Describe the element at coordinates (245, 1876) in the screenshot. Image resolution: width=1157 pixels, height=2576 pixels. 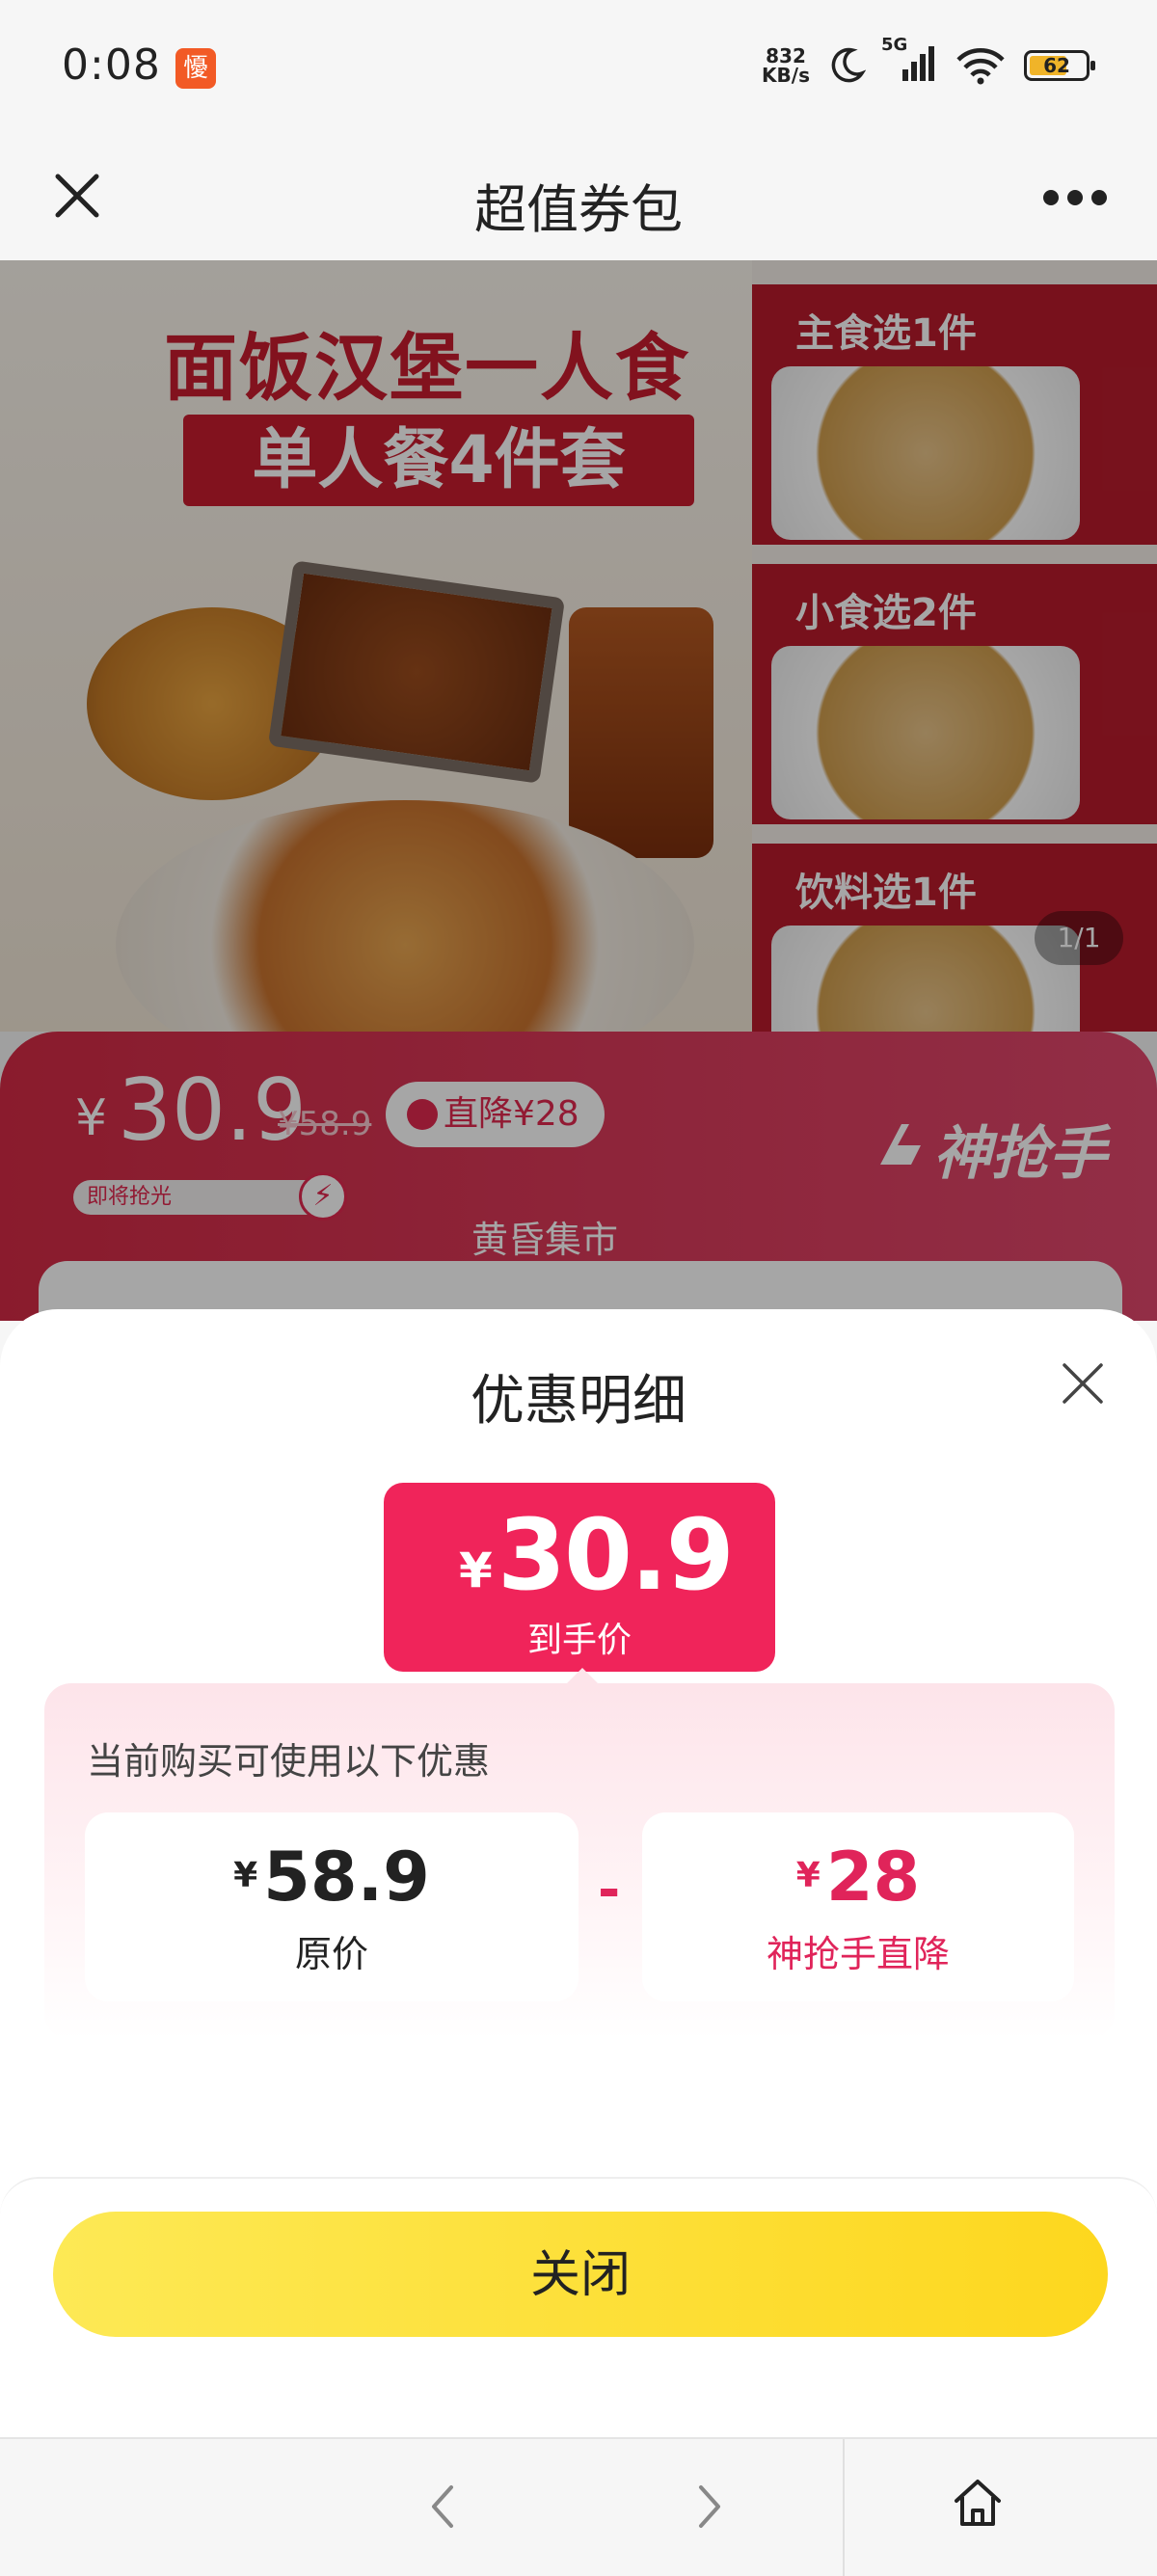
I see `original-currency: ¥` at that location.